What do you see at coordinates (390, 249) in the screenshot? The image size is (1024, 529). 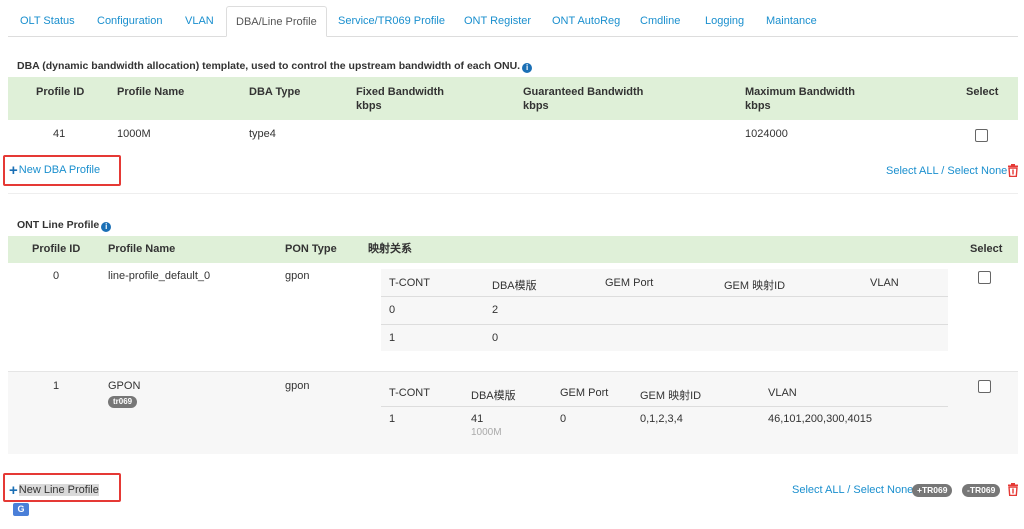 I see `line-header-mapping: 映射关系` at bounding box center [390, 249].